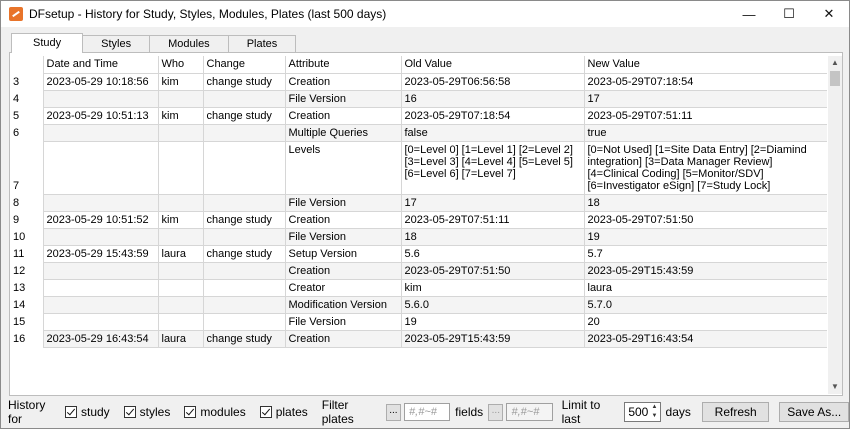 The width and height of the screenshot is (850, 429). Describe the element at coordinates (492, 115) in the screenshot. I see `cell-old-value: 2023-05-29T07:18:54` at that location.